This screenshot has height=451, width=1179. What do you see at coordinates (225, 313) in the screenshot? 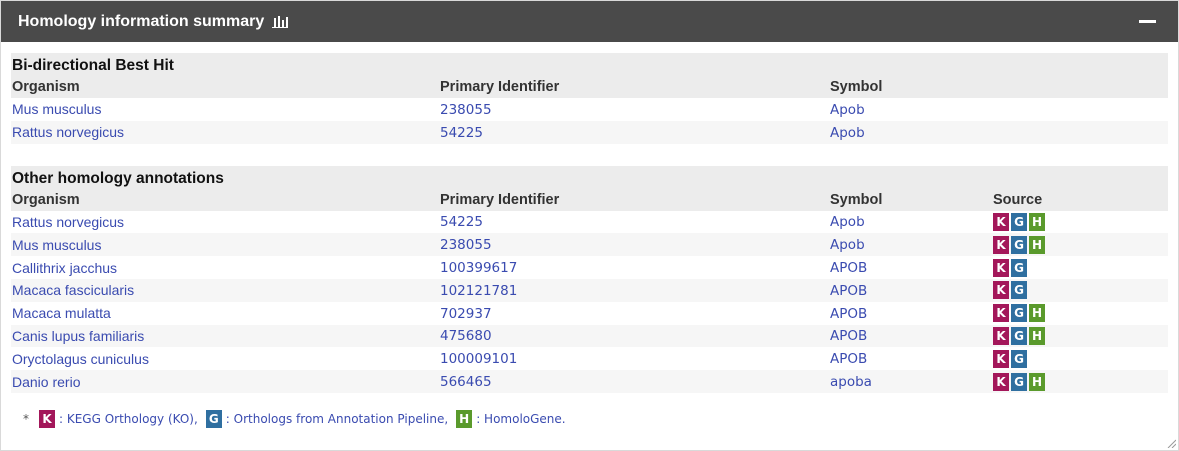
I see `organism-cell: Macaca mulatta` at bounding box center [225, 313].